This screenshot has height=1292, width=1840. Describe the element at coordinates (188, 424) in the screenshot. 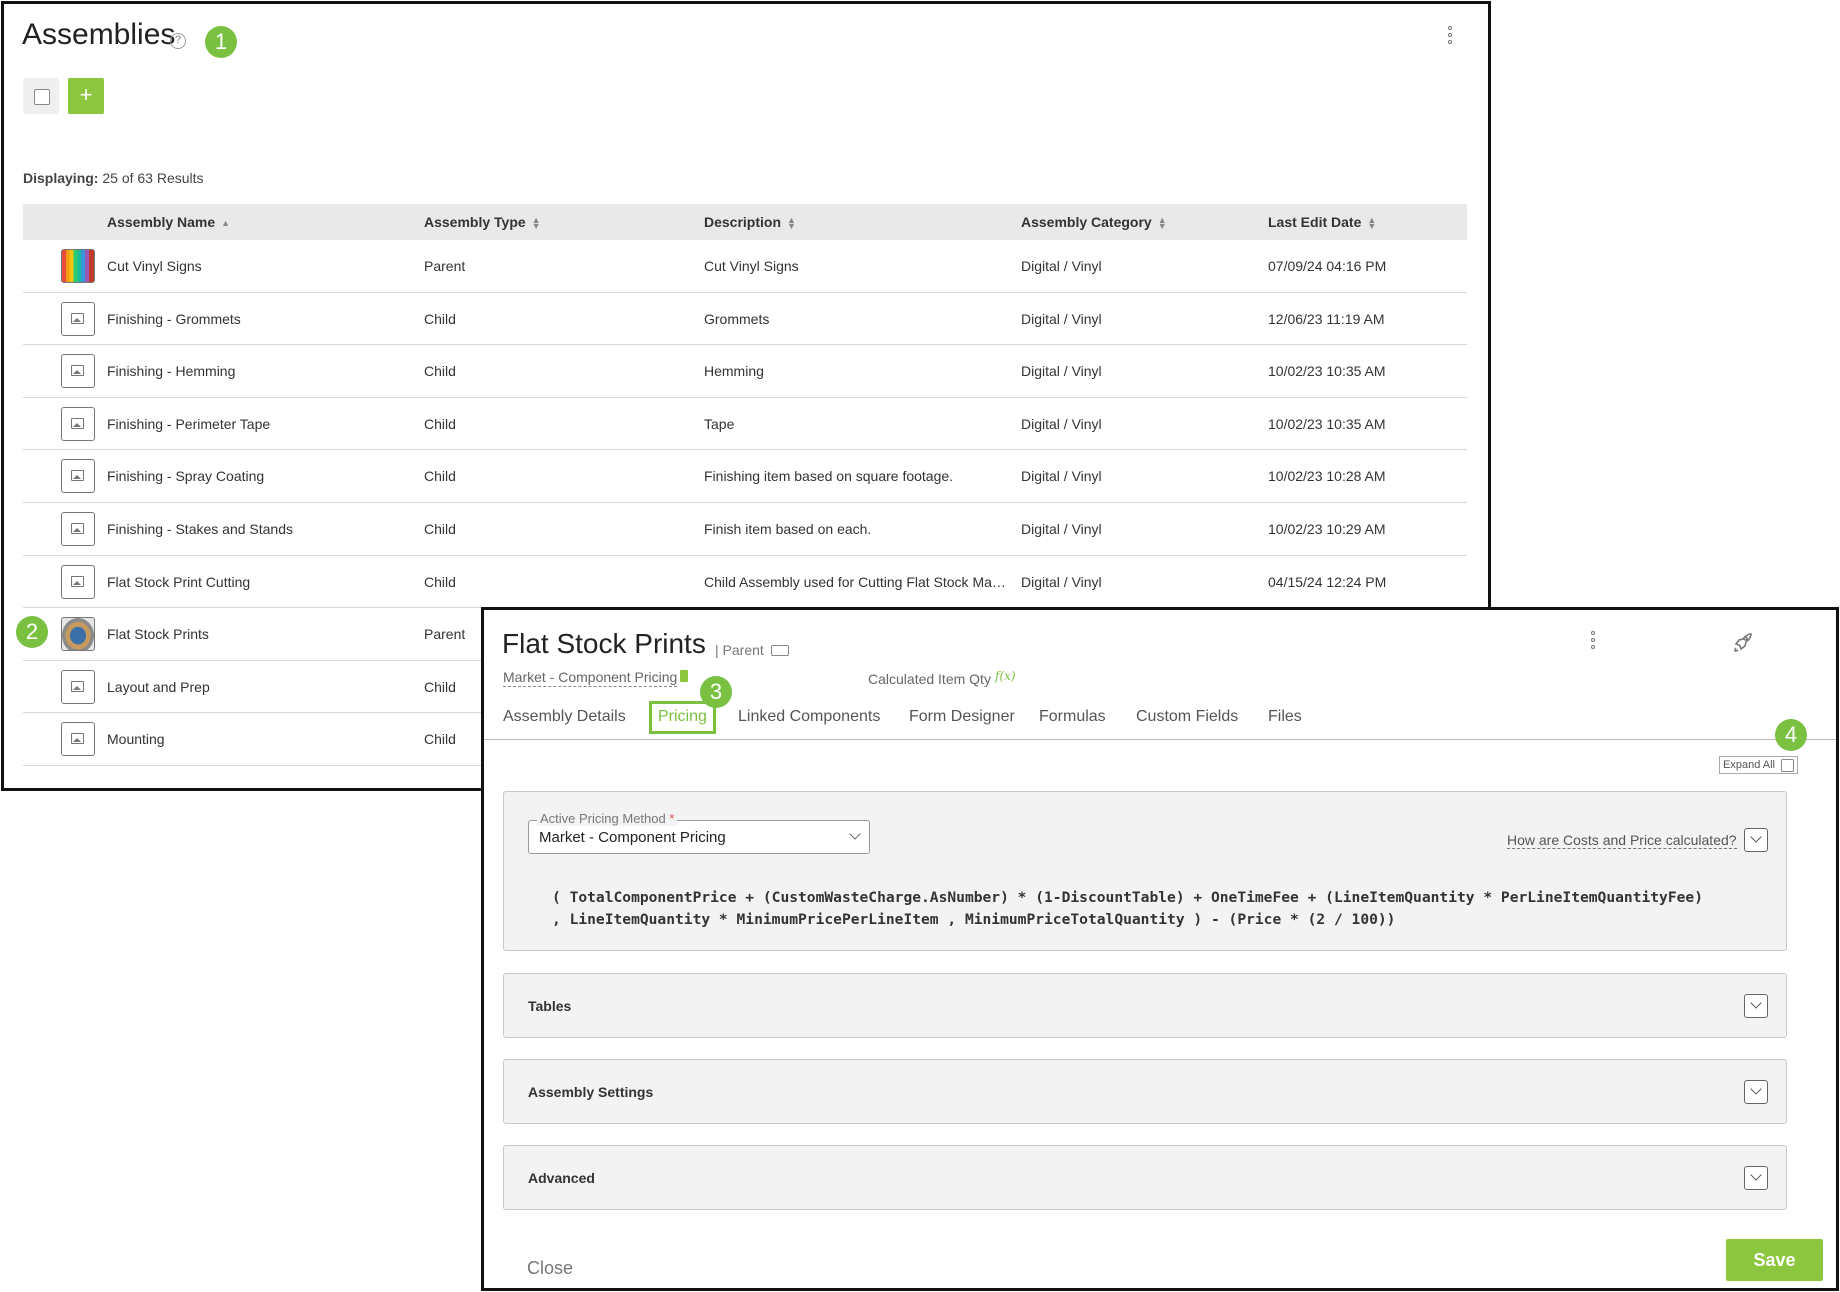

I see `cell-name: Finishing - Perimeter Tape` at that location.